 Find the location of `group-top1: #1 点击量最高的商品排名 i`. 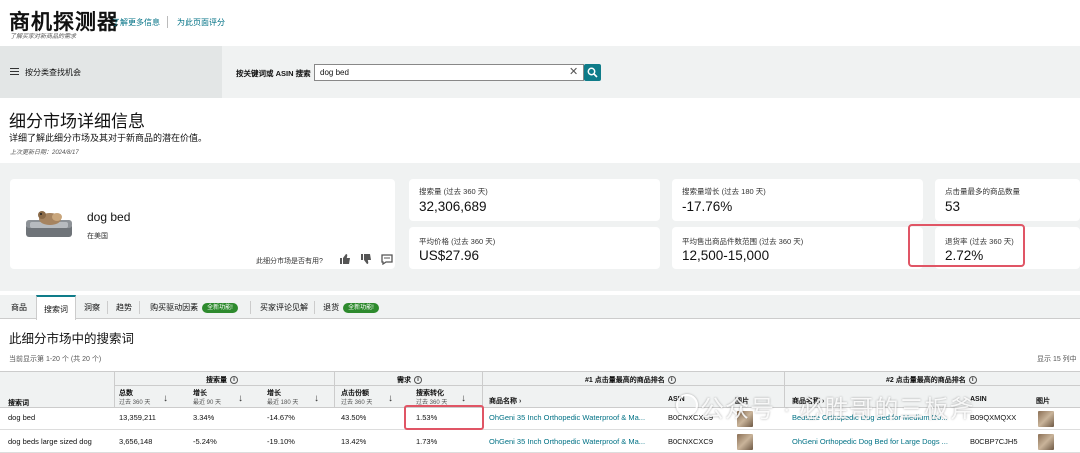

group-top1: #1 点击量最高的商品排名 i is located at coordinates (630, 380).